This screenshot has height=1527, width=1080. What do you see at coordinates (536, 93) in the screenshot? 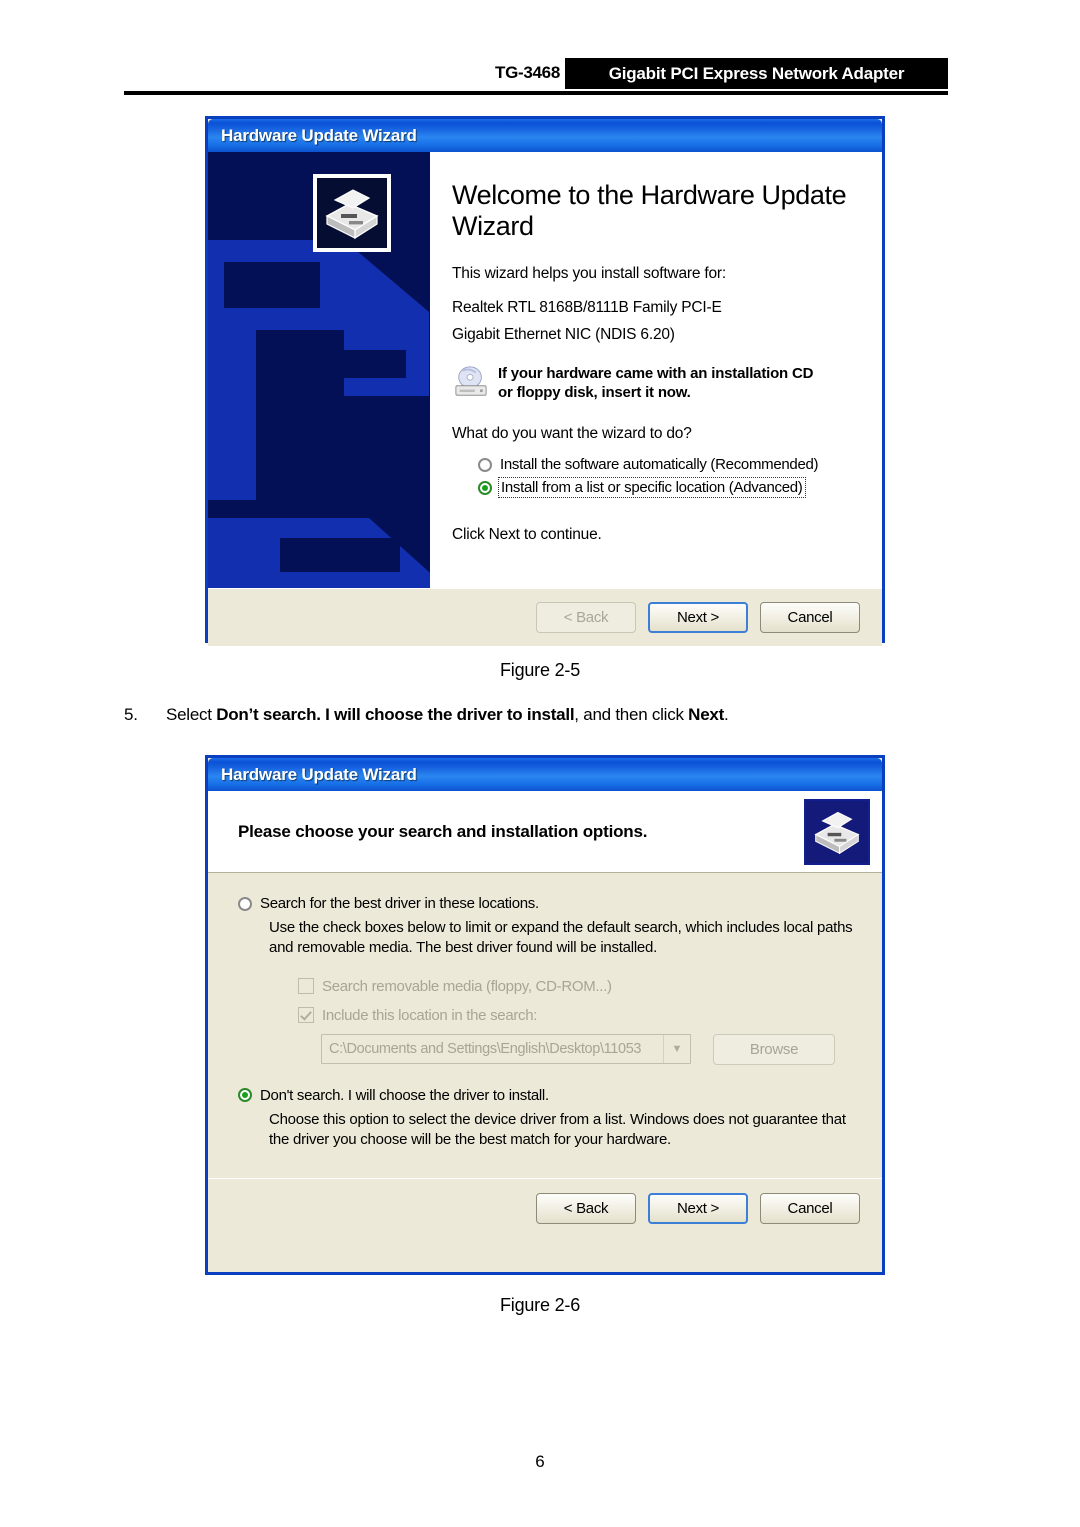
I see `header-rule` at bounding box center [536, 93].